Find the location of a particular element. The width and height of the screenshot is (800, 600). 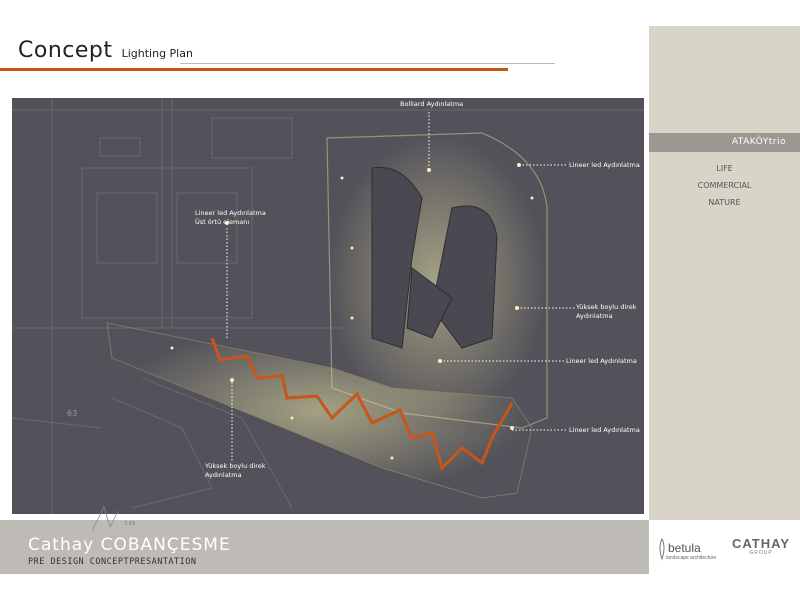

concept-list: LIFE COMMERCIAL NATURE is located at coordinates (724, 185).